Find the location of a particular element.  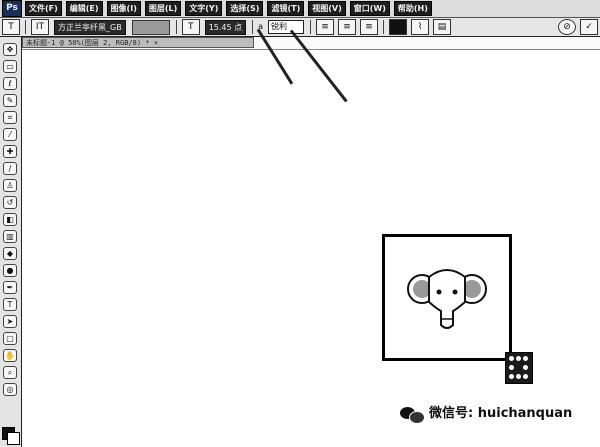

menu-help: 帮助(H) is located at coordinates (412, 8).